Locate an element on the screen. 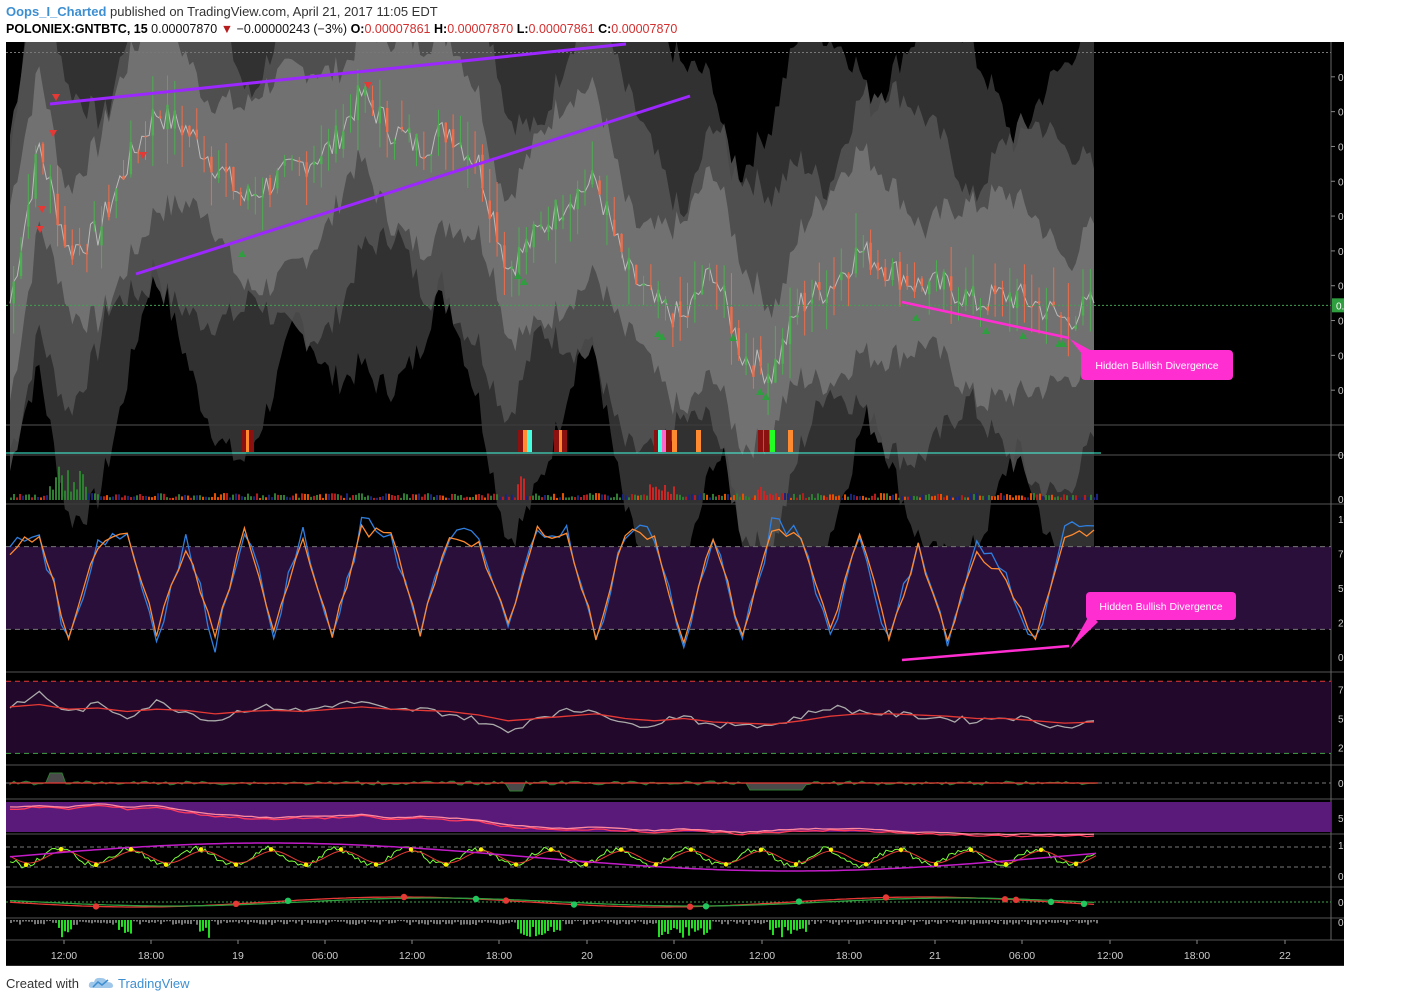  tradingview-brand: TradingView is located at coordinates (154, 983).